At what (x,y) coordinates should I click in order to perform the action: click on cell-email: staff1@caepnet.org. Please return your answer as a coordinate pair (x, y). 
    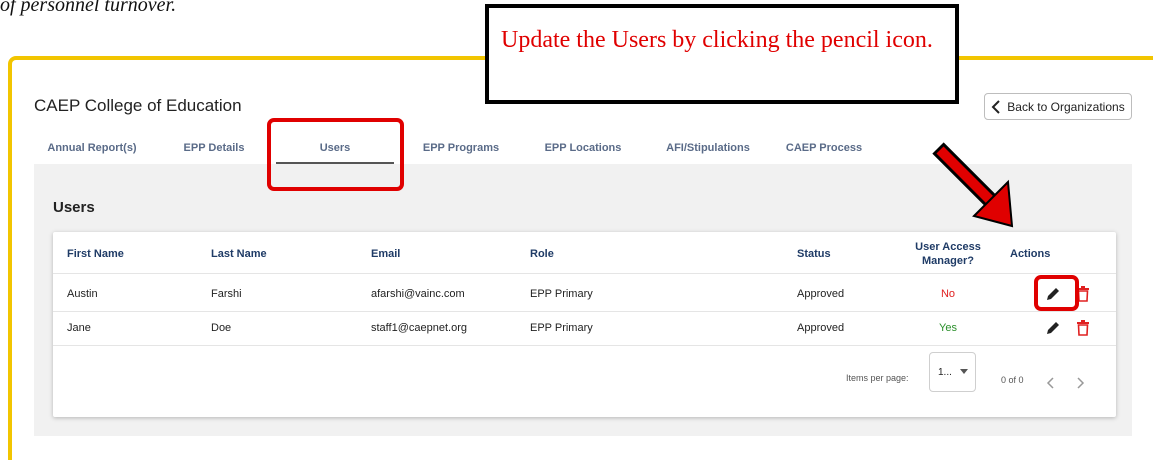
    Looking at the image, I should click on (419, 328).